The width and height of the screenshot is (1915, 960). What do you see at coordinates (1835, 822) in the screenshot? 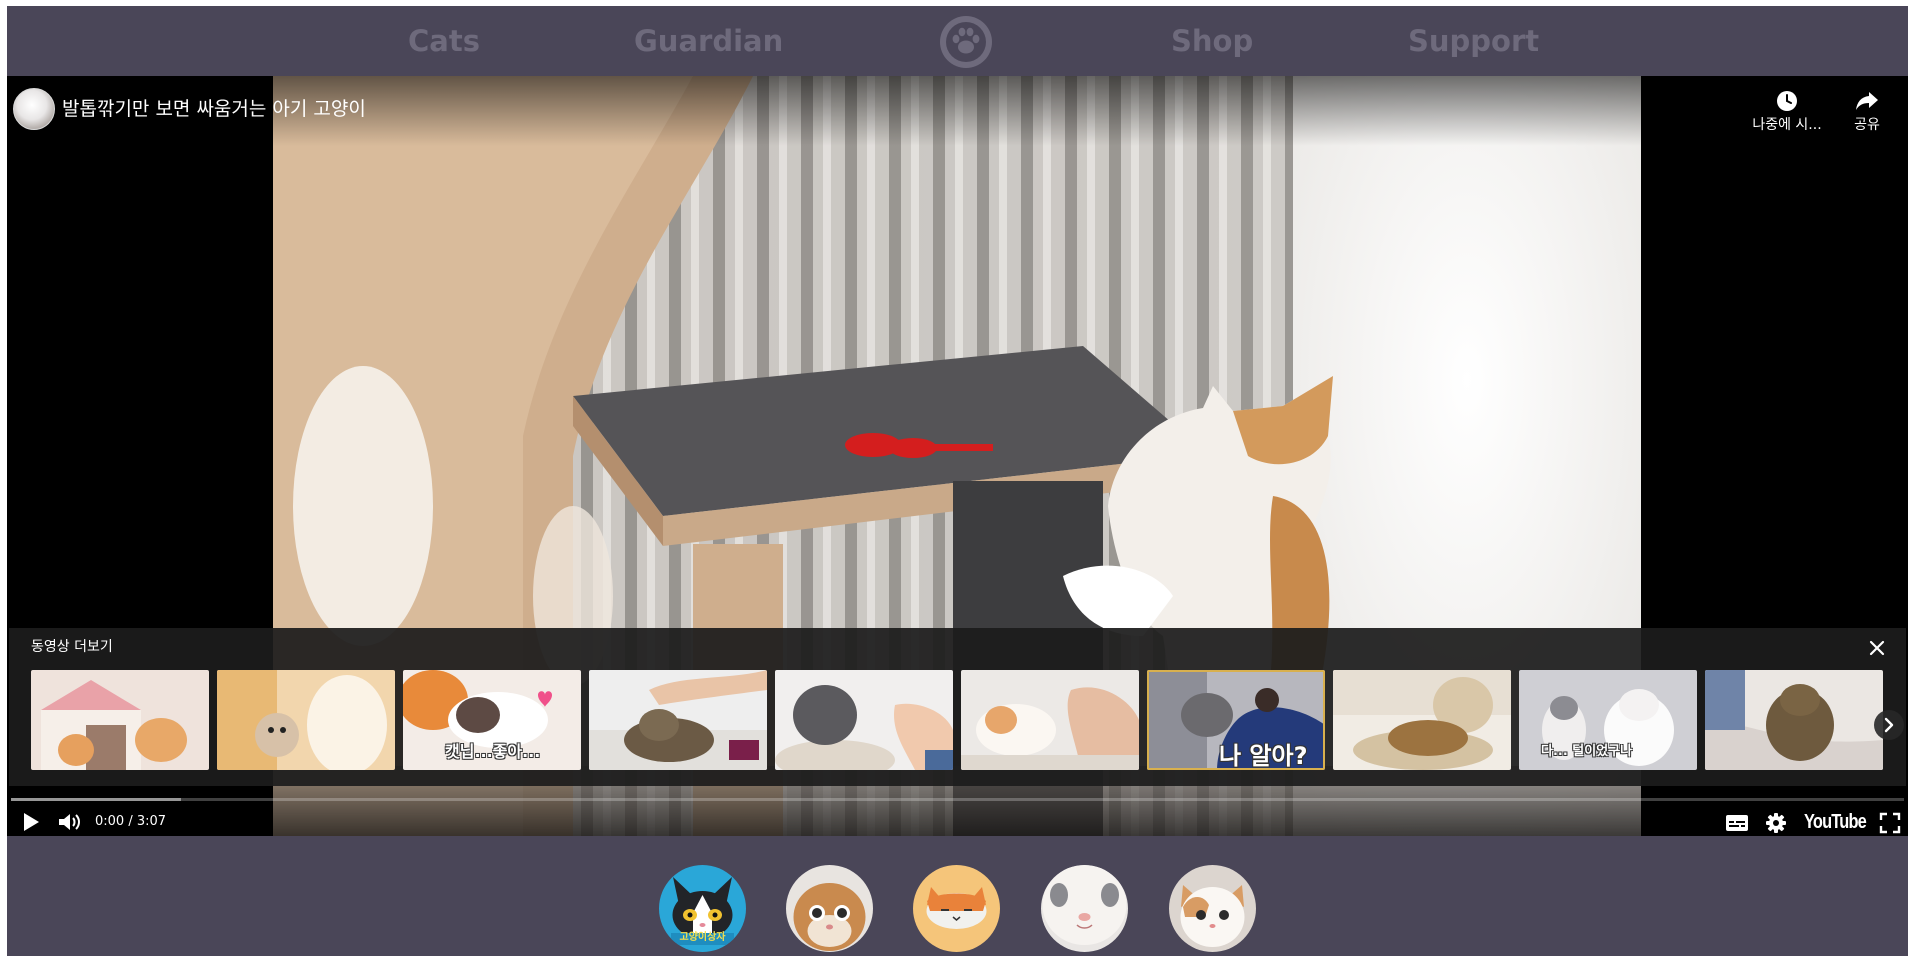
I see `youtube-logo: YouTube` at bounding box center [1835, 822].